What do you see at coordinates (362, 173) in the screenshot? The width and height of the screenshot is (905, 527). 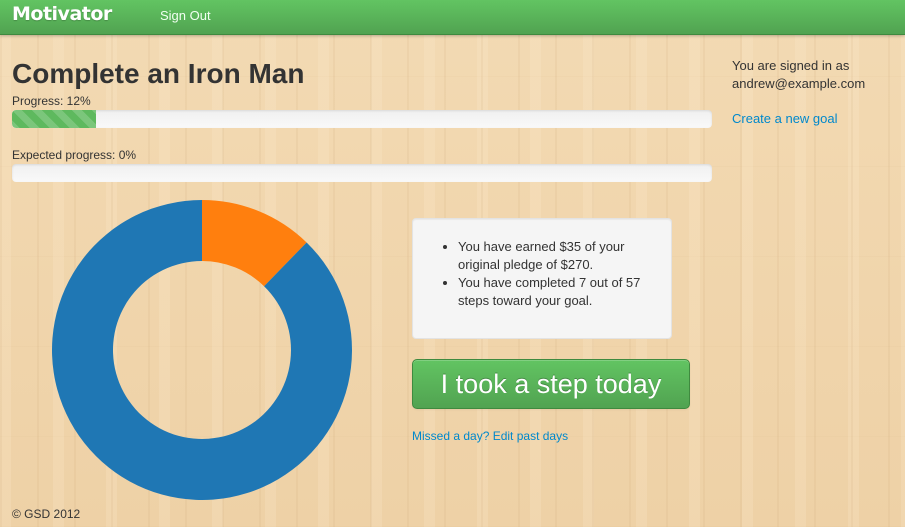 I see `expected-progress-bar` at bounding box center [362, 173].